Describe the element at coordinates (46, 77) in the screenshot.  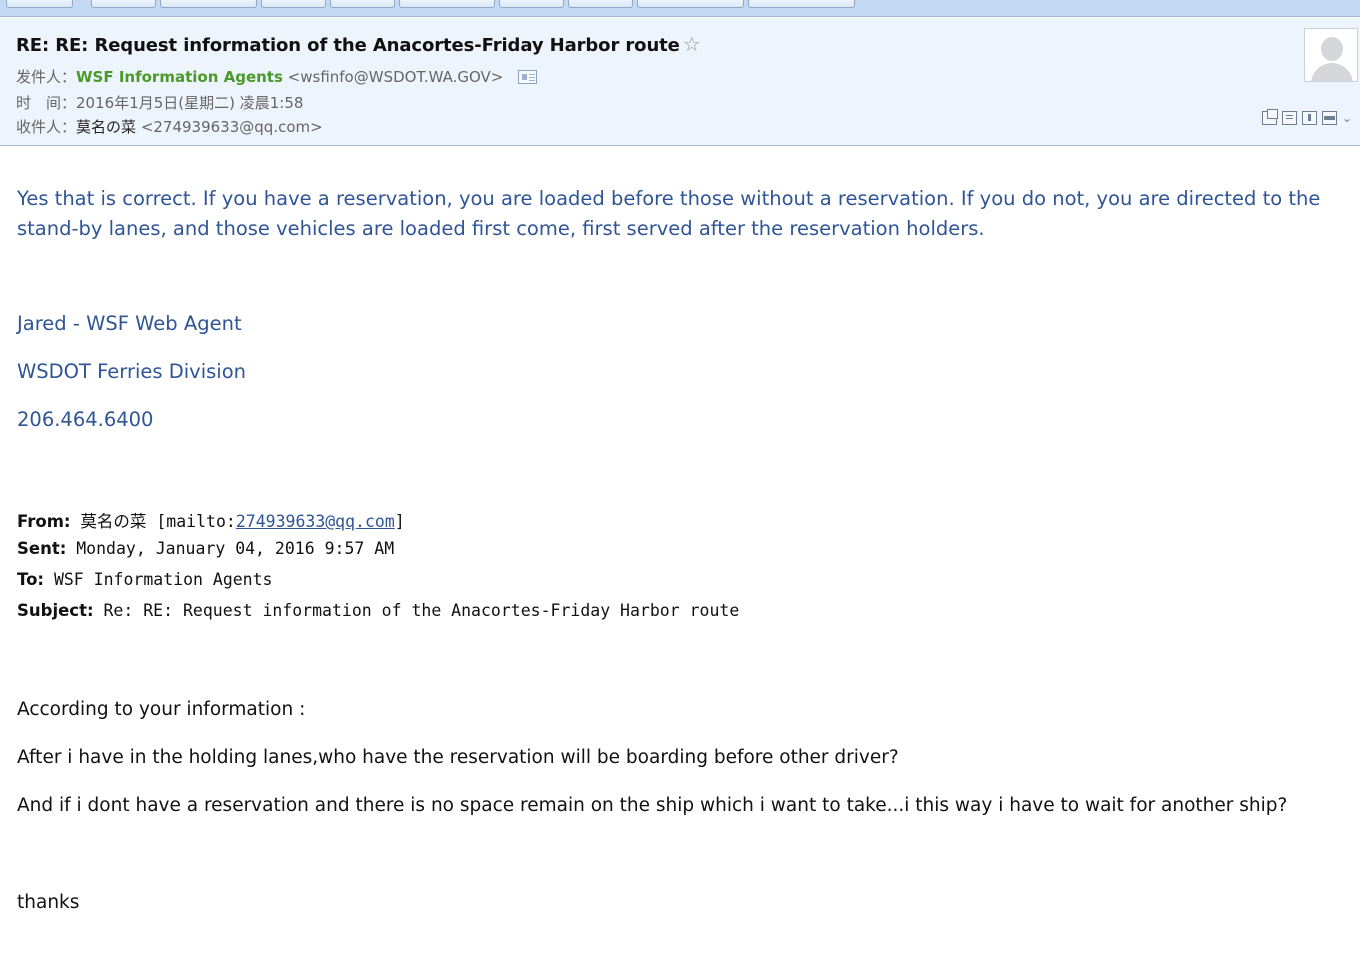
I see `from-label: 发件人：` at that location.